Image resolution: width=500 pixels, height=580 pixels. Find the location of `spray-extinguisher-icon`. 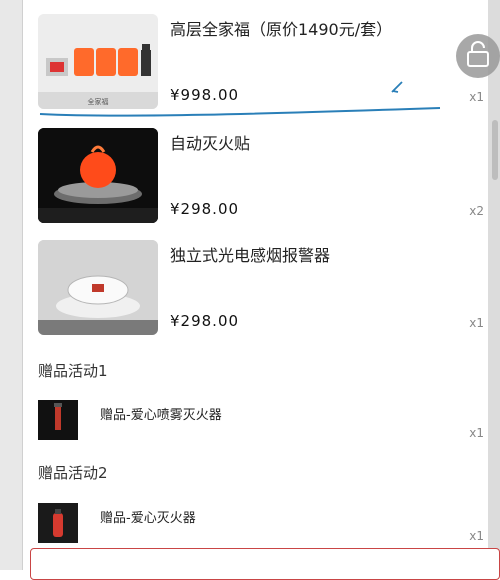

spray-extinguisher-icon is located at coordinates (58, 420).